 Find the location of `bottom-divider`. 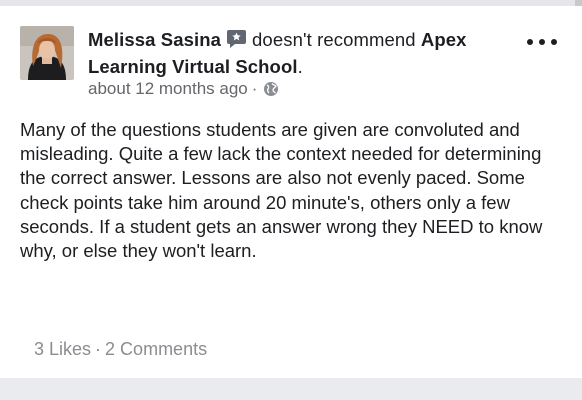

bottom-divider is located at coordinates (291, 389).